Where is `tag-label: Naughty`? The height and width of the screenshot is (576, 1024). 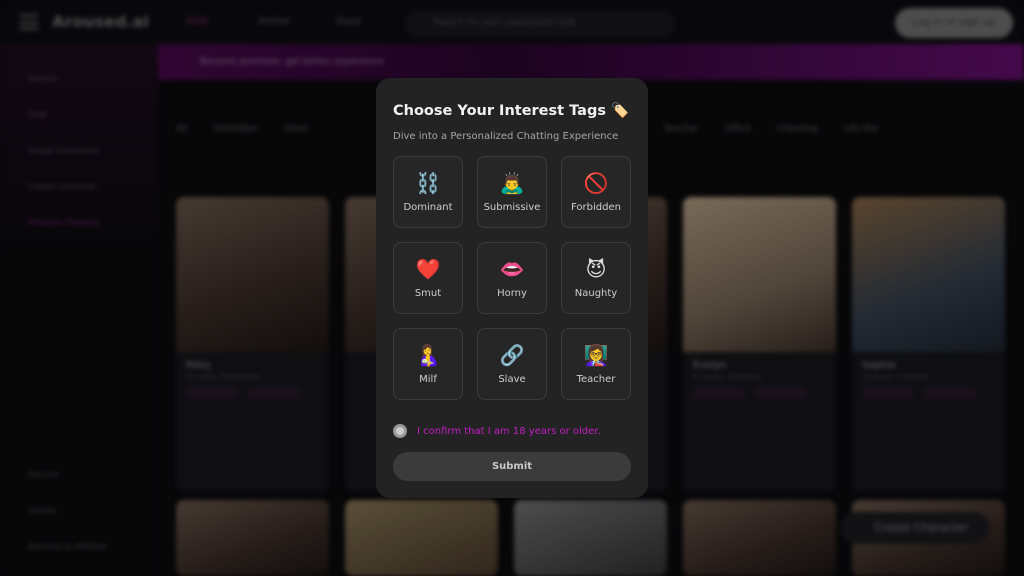 tag-label: Naughty is located at coordinates (596, 293).